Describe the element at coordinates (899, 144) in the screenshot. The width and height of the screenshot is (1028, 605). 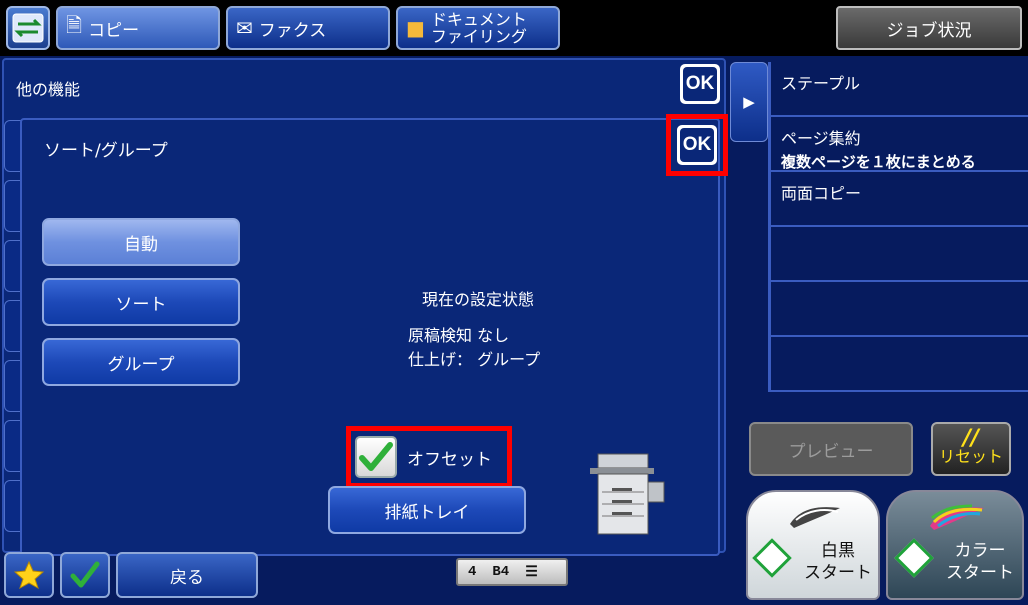
I see `function-page-combine: ページ集約 複数ページを１枚にまとめる` at that location.